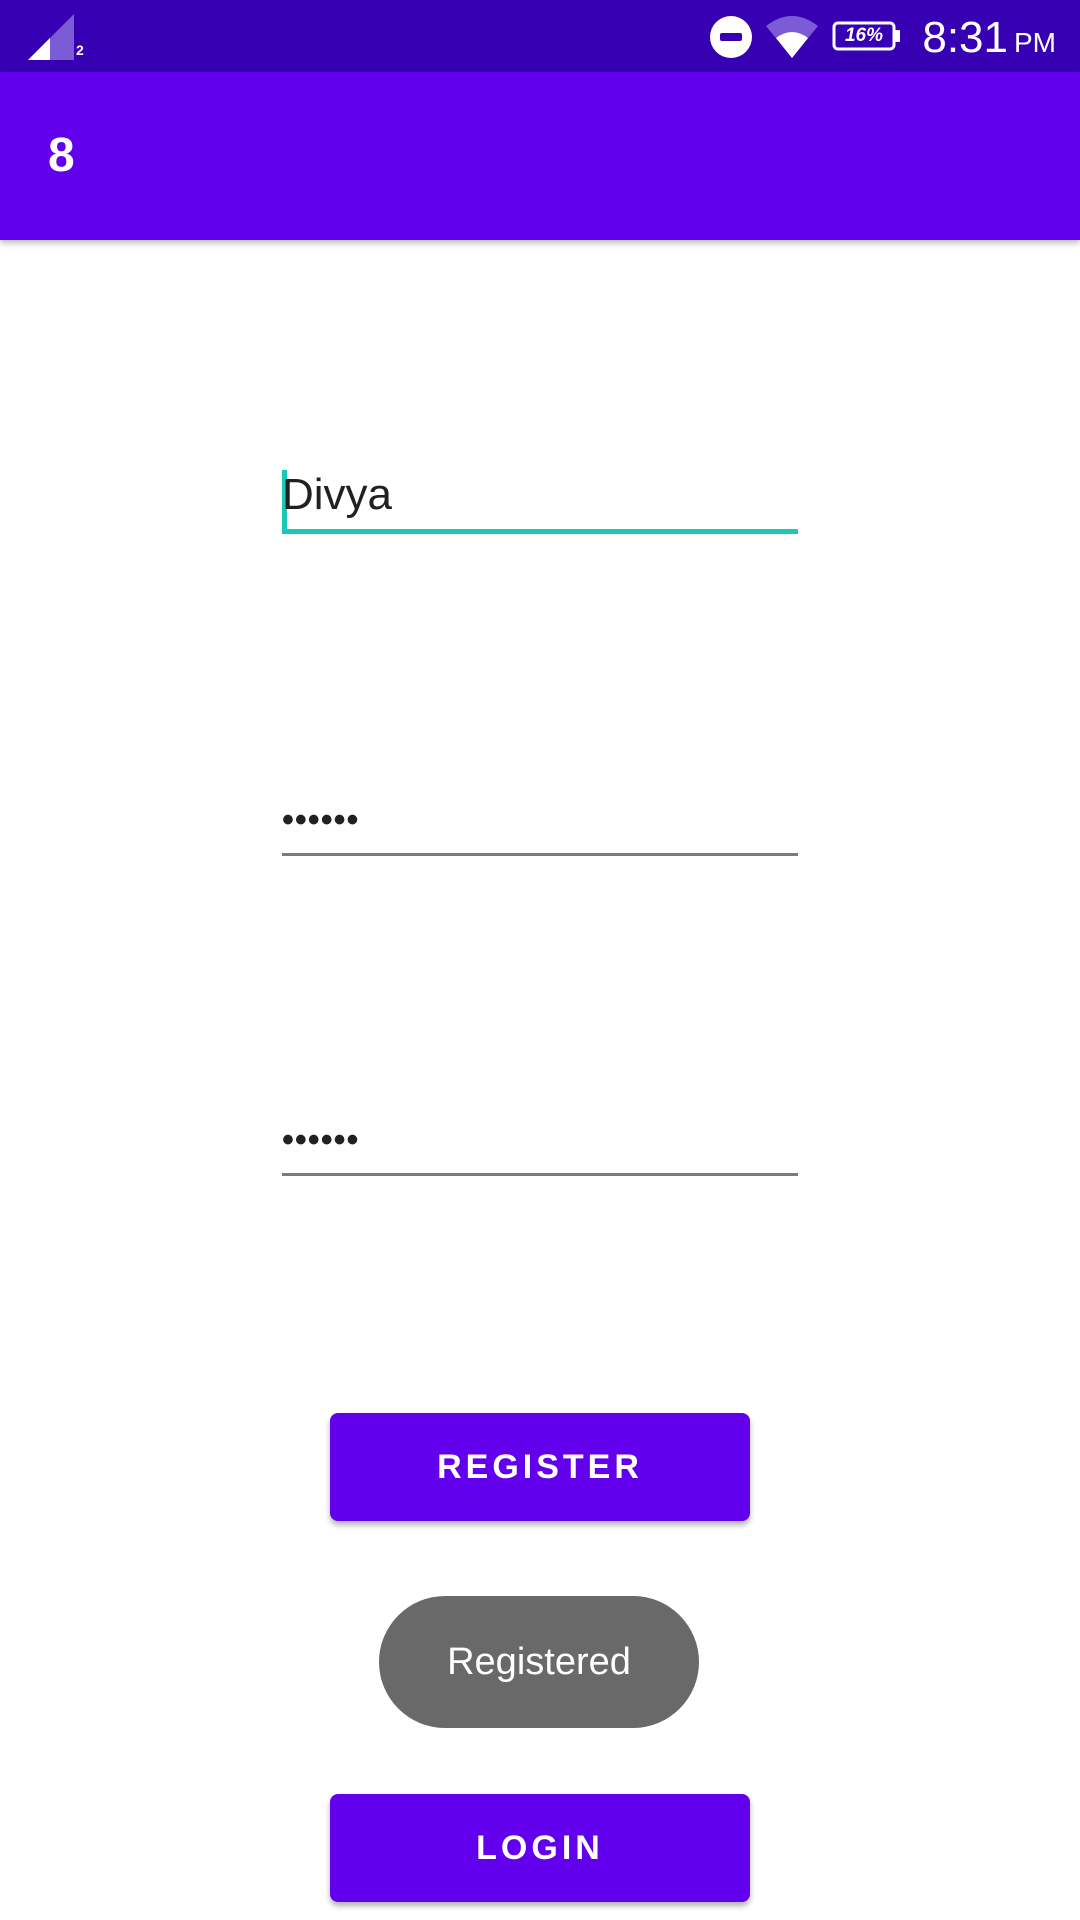 The image size is (1080, 1920). What do you see at coordinates (80, 50) in the screenshot?
I see `sim-indicator: 2` at bounding box center [80, 50].